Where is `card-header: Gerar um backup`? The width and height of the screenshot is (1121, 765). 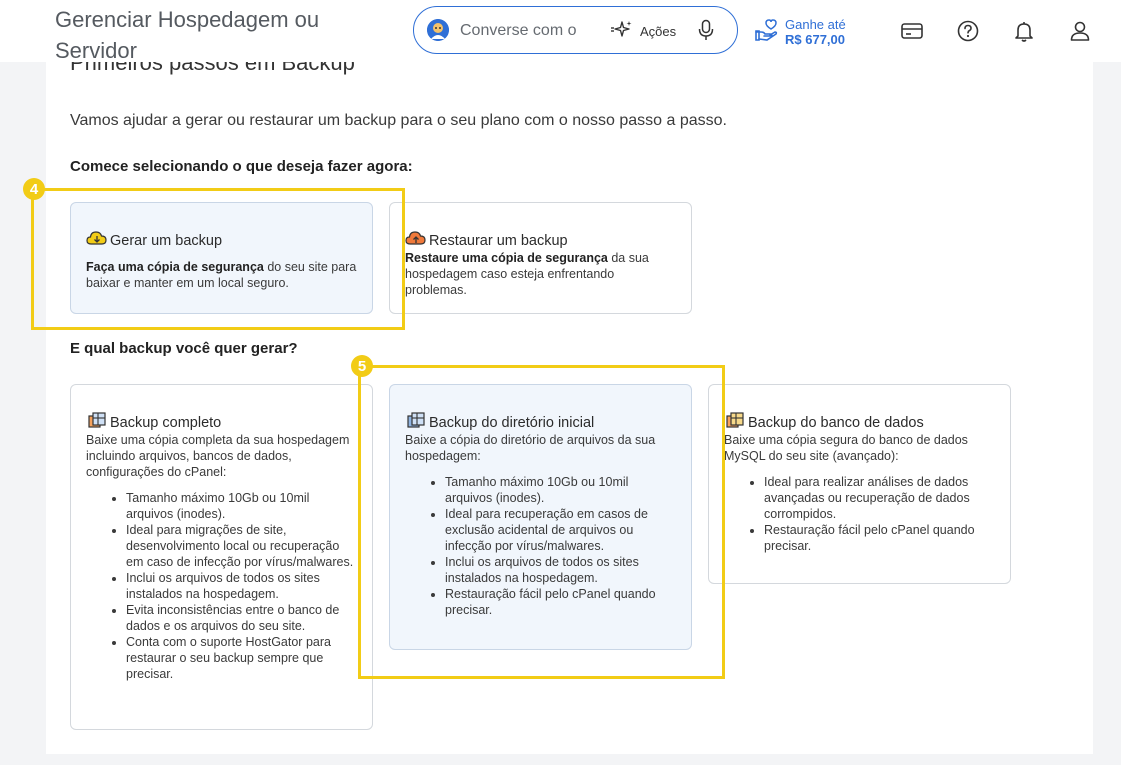 card-header: Gerar um backup is located at coordinates (154, 240).